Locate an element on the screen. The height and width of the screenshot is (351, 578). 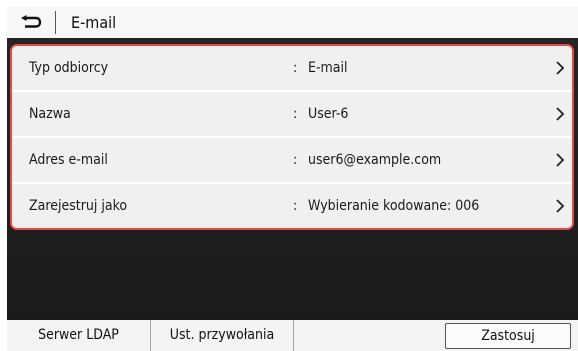
row-recipient-type: Typ odbiorcy : E-mail is located at coordinates (292, 68).